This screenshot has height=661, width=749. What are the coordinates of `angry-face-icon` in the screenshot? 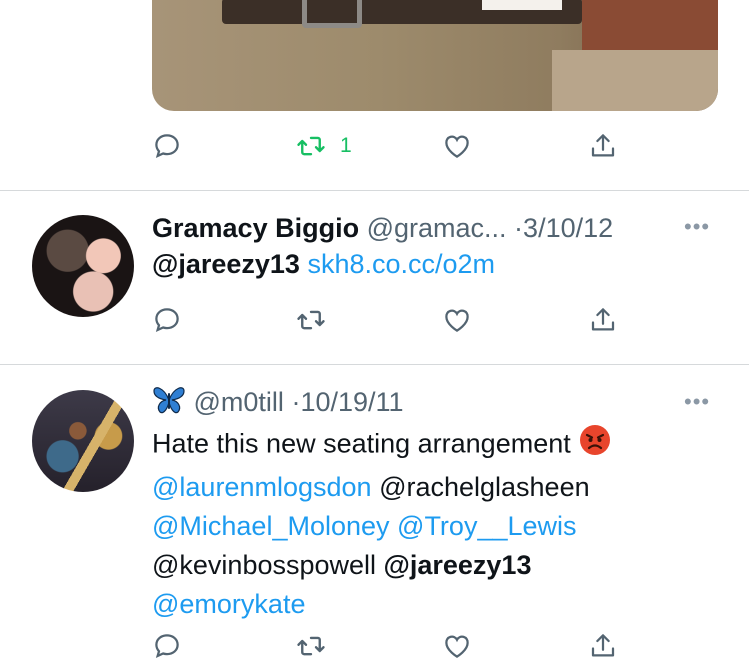 It's located at (595, 445).